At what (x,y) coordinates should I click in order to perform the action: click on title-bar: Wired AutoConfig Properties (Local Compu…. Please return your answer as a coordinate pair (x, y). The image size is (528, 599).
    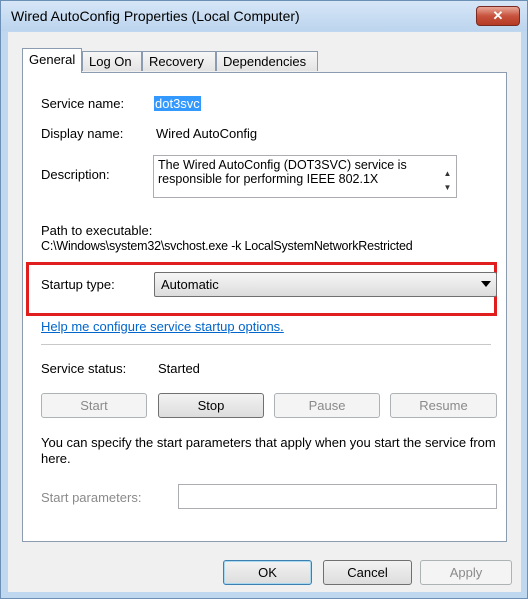
    Looking at the image, I should click on (264, 16).